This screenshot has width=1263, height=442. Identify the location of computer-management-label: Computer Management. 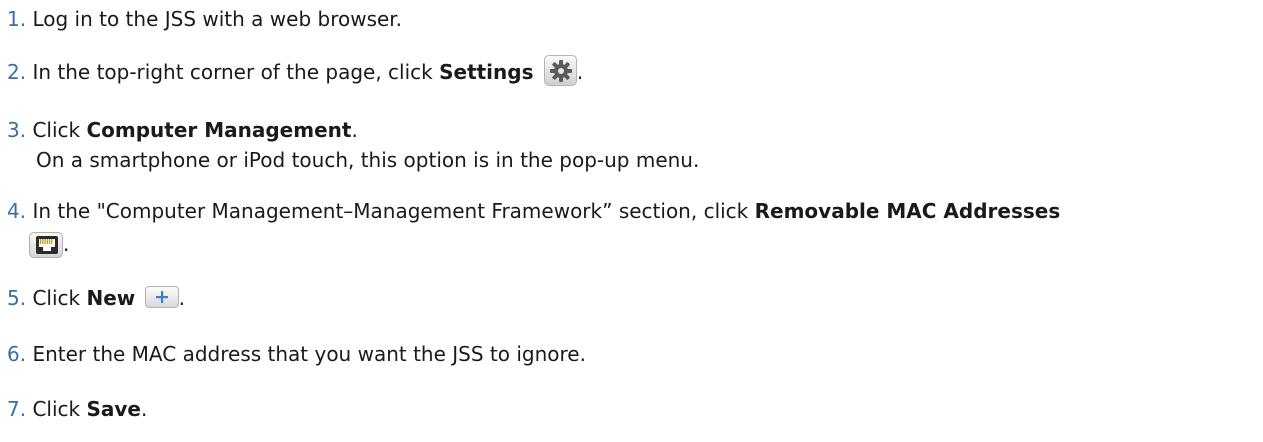
(219, 130).